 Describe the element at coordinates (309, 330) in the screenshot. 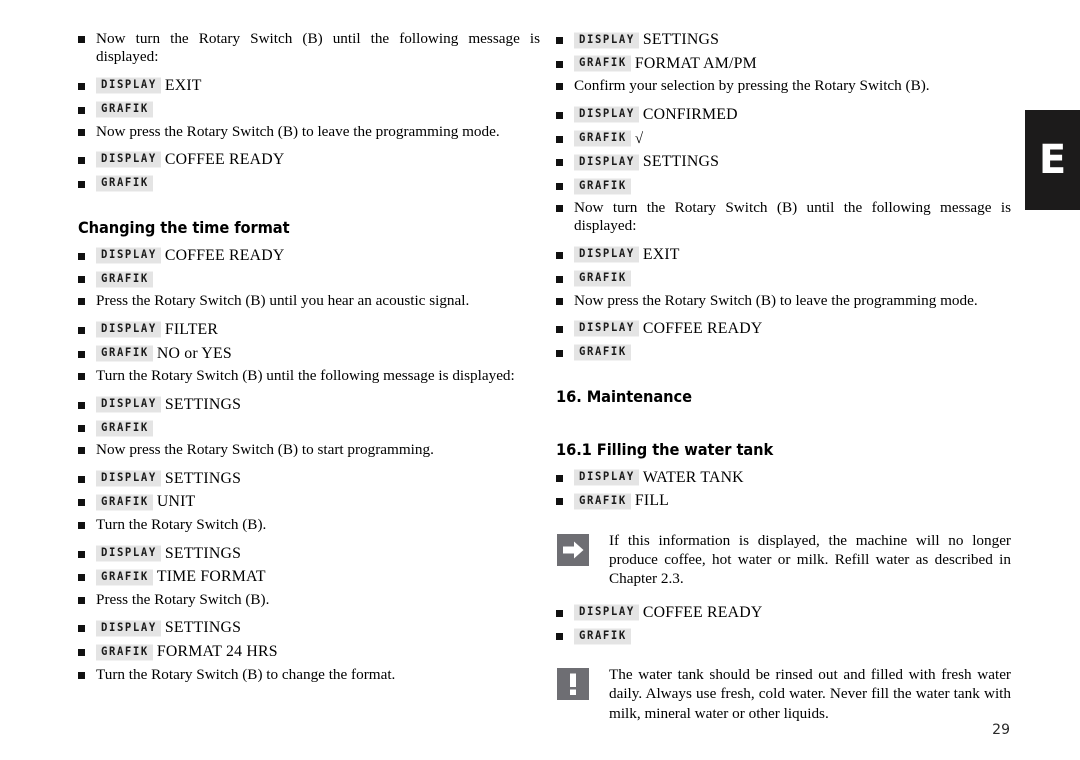

I see `display-message-line: DISPLAY FILTER` at that location.